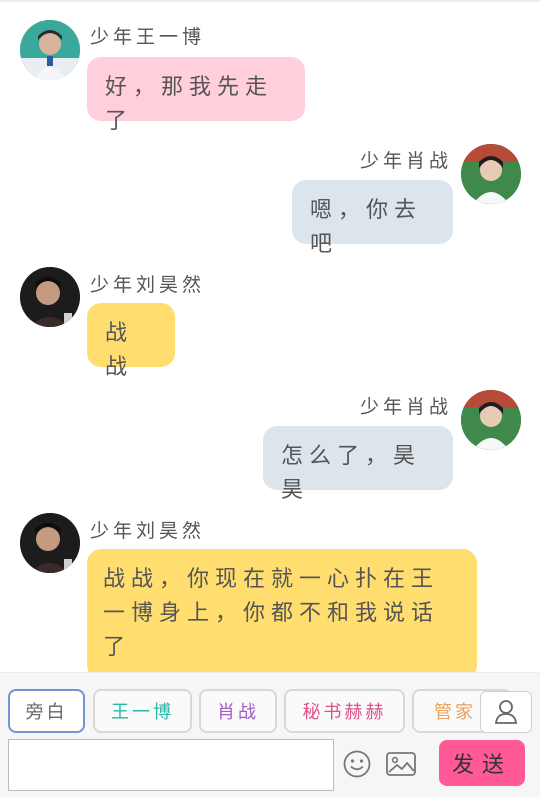 This screenshot has height=797, width=540. I want to click on smiley-face-icon, so click(357, 764).